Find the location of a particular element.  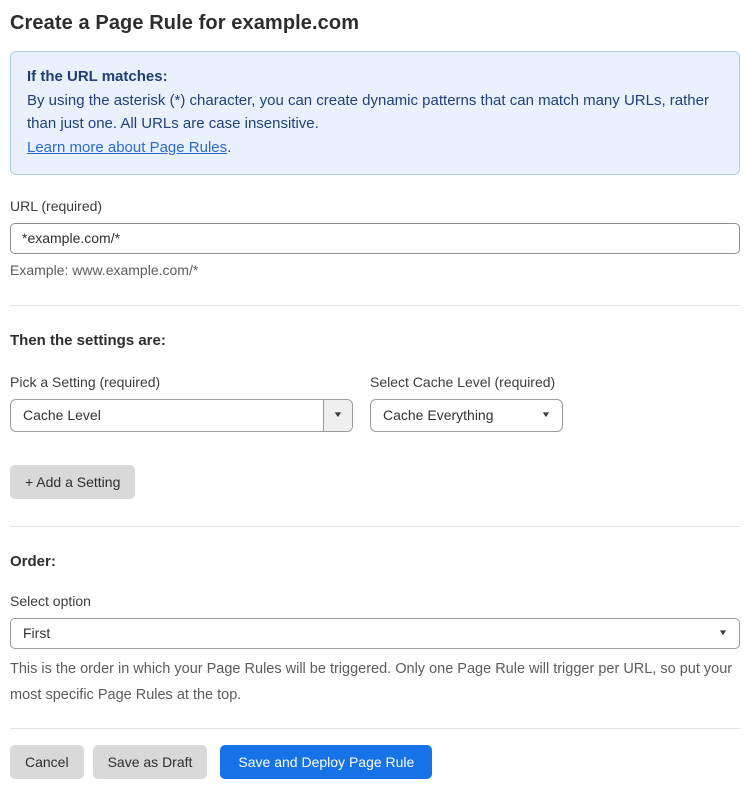

page-title: Create a Page Rule for example.com is located at coordinates (185, 23).